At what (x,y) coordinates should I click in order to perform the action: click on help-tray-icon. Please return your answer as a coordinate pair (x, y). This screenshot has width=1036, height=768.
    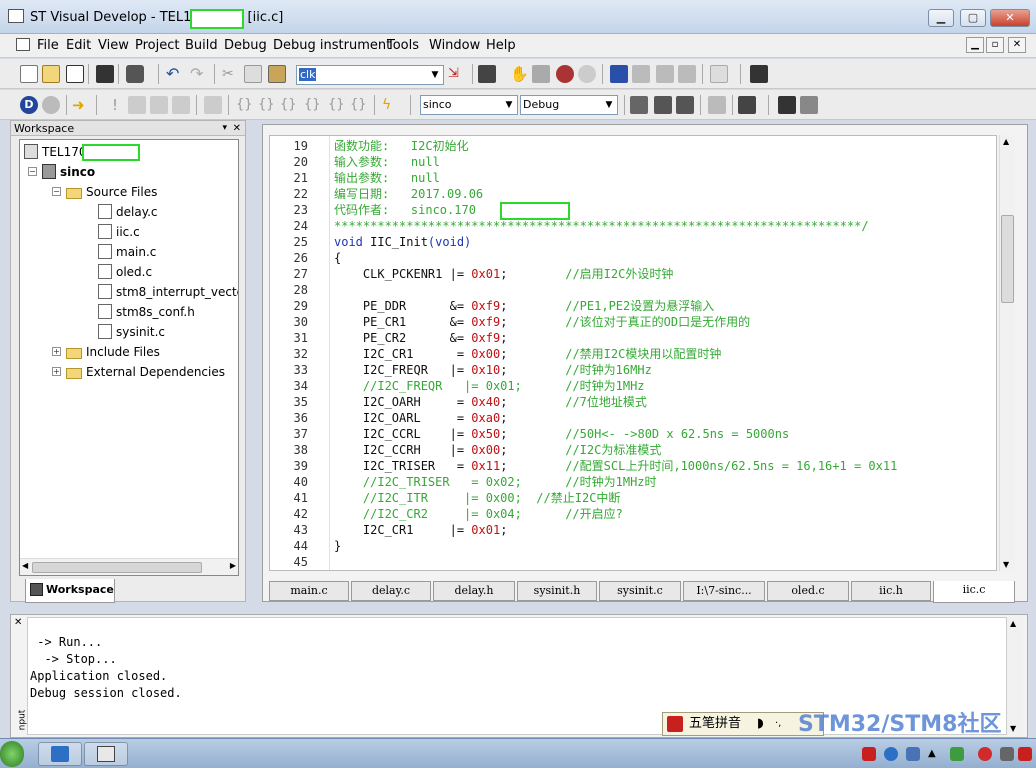
    Looking at the image, I should click on (891, 754).